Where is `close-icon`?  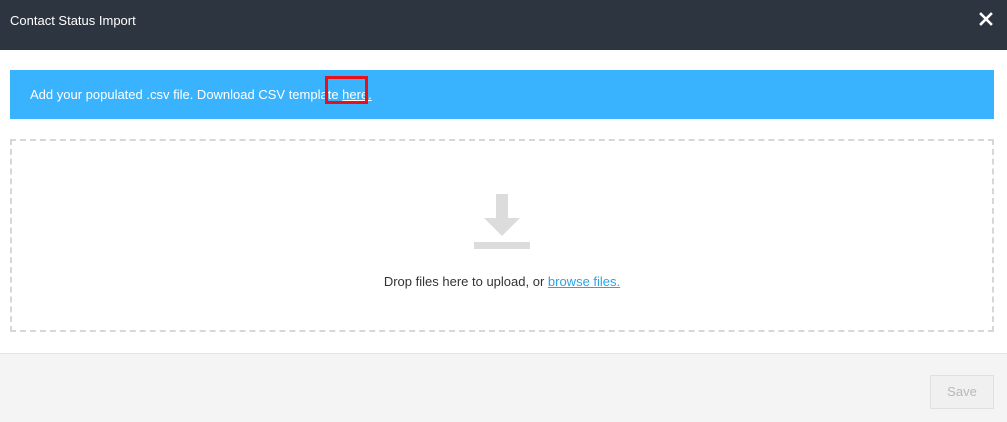 close-icon is located at coordinates (986, 19).